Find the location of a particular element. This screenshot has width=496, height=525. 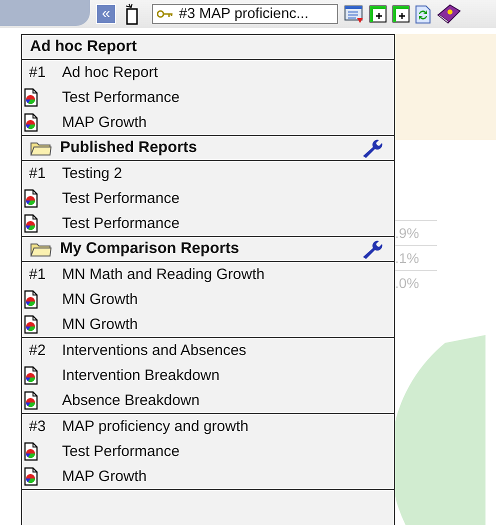

report-item: Absence Breakdown is located at coordinates (208, 400).